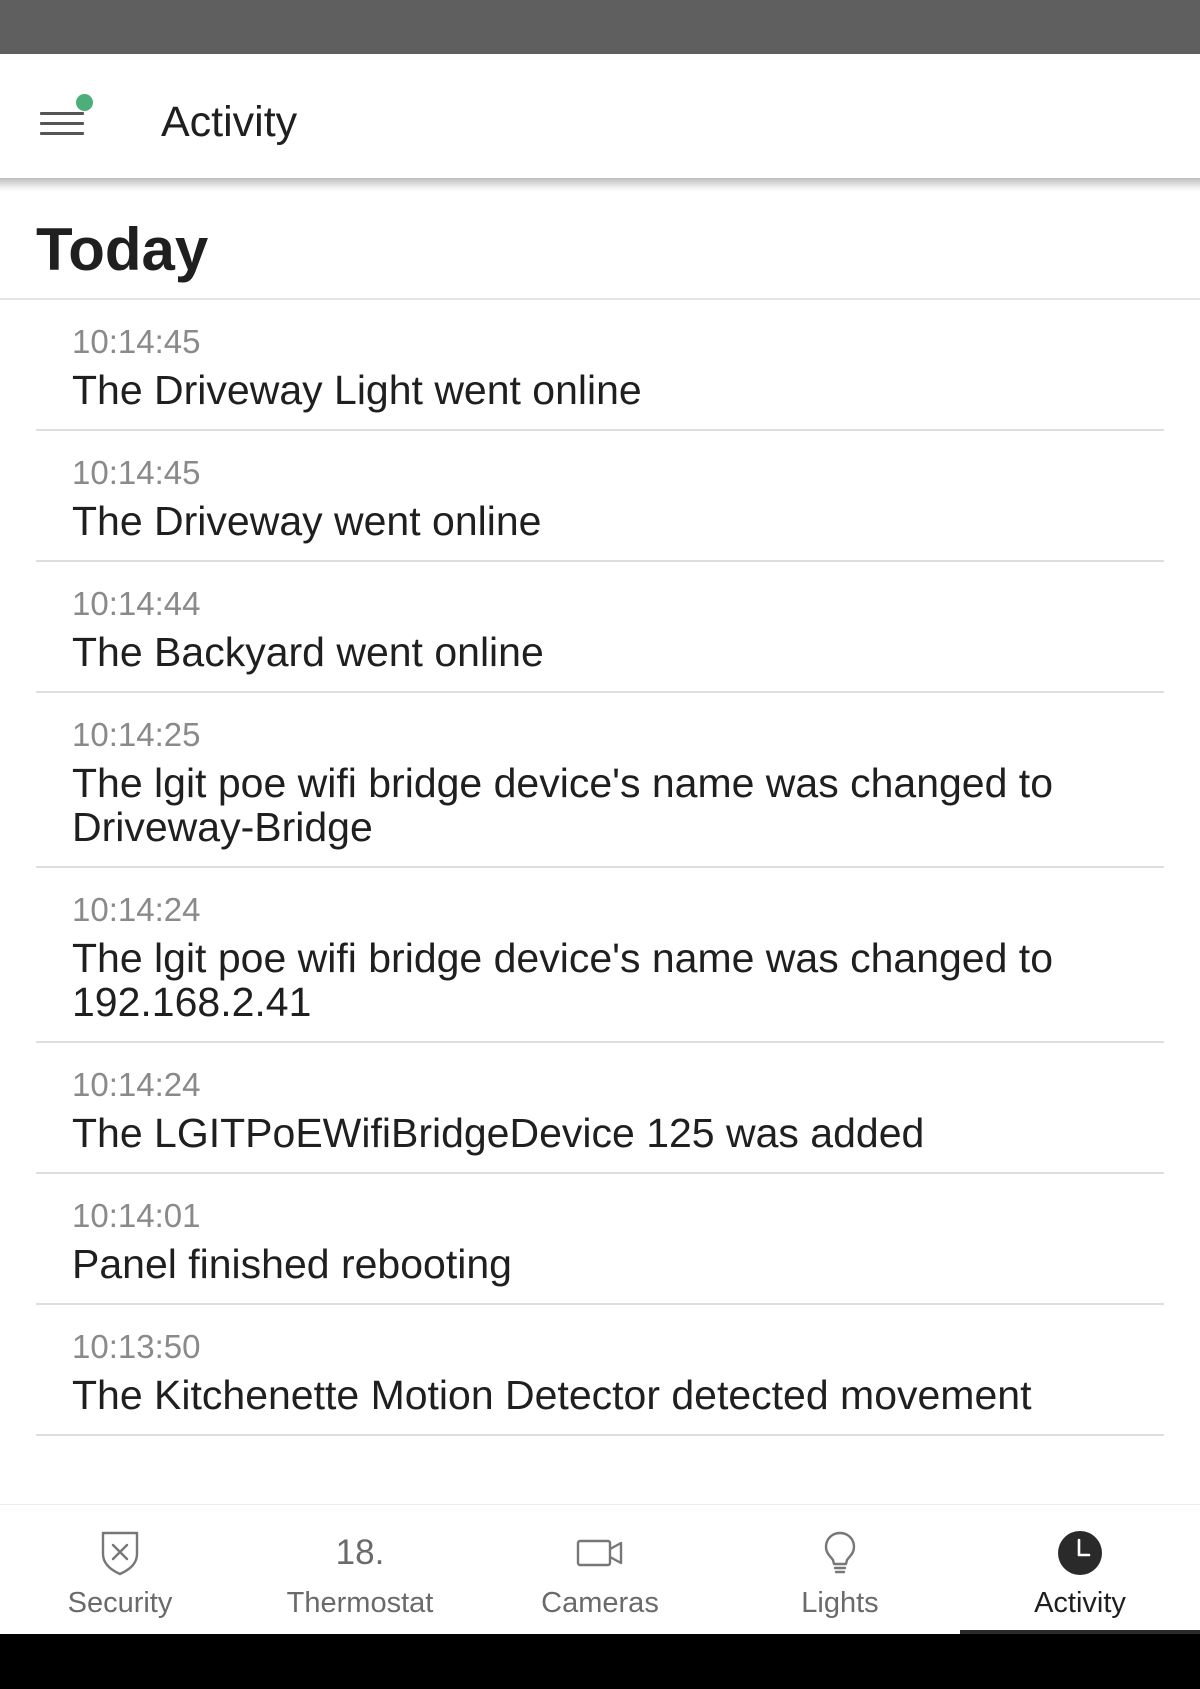  Describe the element at coordinates (122, 249) in the screenshot. I see `section-label: Today` at that location.